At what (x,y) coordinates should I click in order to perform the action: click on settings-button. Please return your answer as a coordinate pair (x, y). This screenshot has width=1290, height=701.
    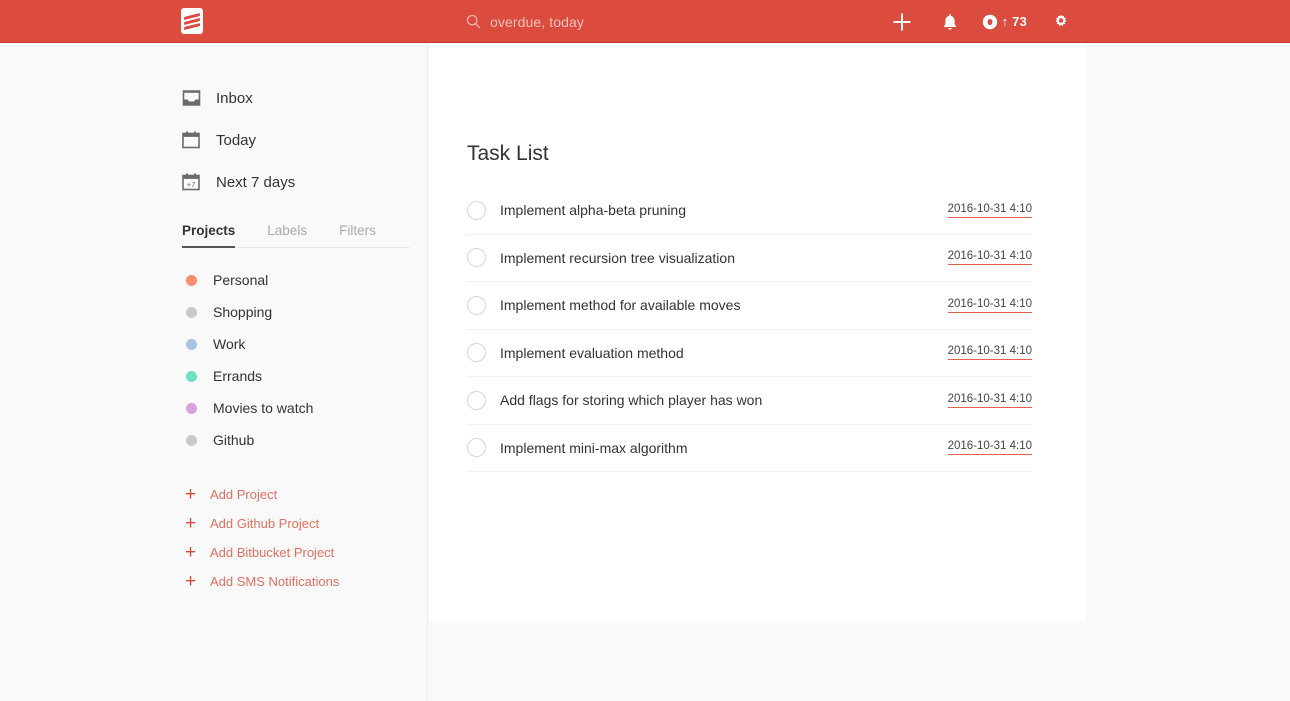
    Looking at the image, I should click on (1061, 21).